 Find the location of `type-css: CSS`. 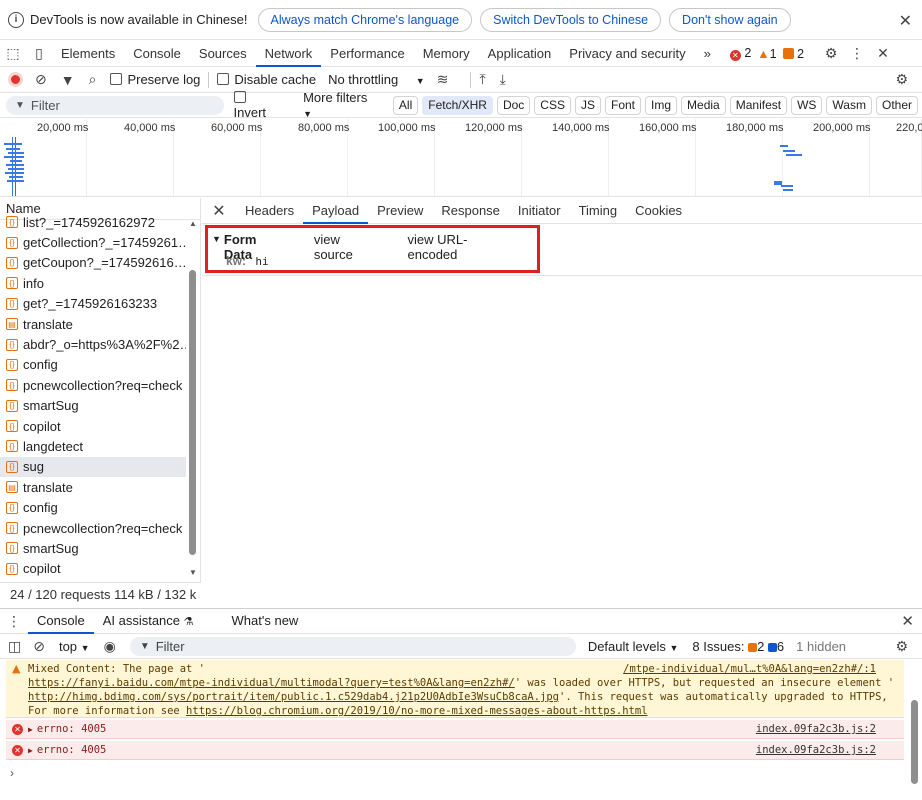

type-css: CSS is located at coordinates (552, 105).